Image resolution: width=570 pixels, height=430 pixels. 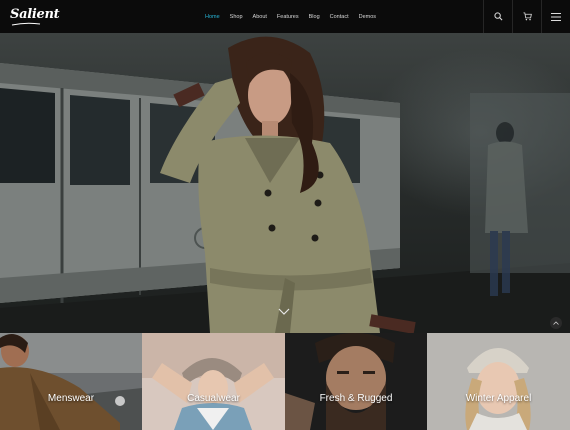 I want to click on site-logo: Salient, so click(x=35, y=14).